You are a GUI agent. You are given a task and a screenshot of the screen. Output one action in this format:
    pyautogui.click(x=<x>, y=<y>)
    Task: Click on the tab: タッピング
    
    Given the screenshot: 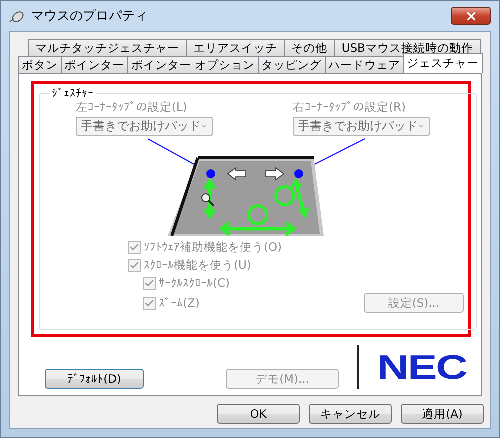 What is the action you would take?
    pyautogui.click(x=292, y=64)
    